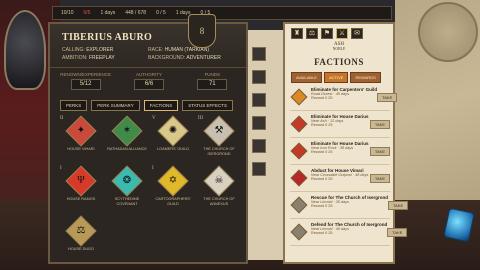 The height and width of the screenshot is (270, 480). Describe the element at coordinates (81, 181) in the screenshot. I see `faction-glyph: Ψ` at that location.